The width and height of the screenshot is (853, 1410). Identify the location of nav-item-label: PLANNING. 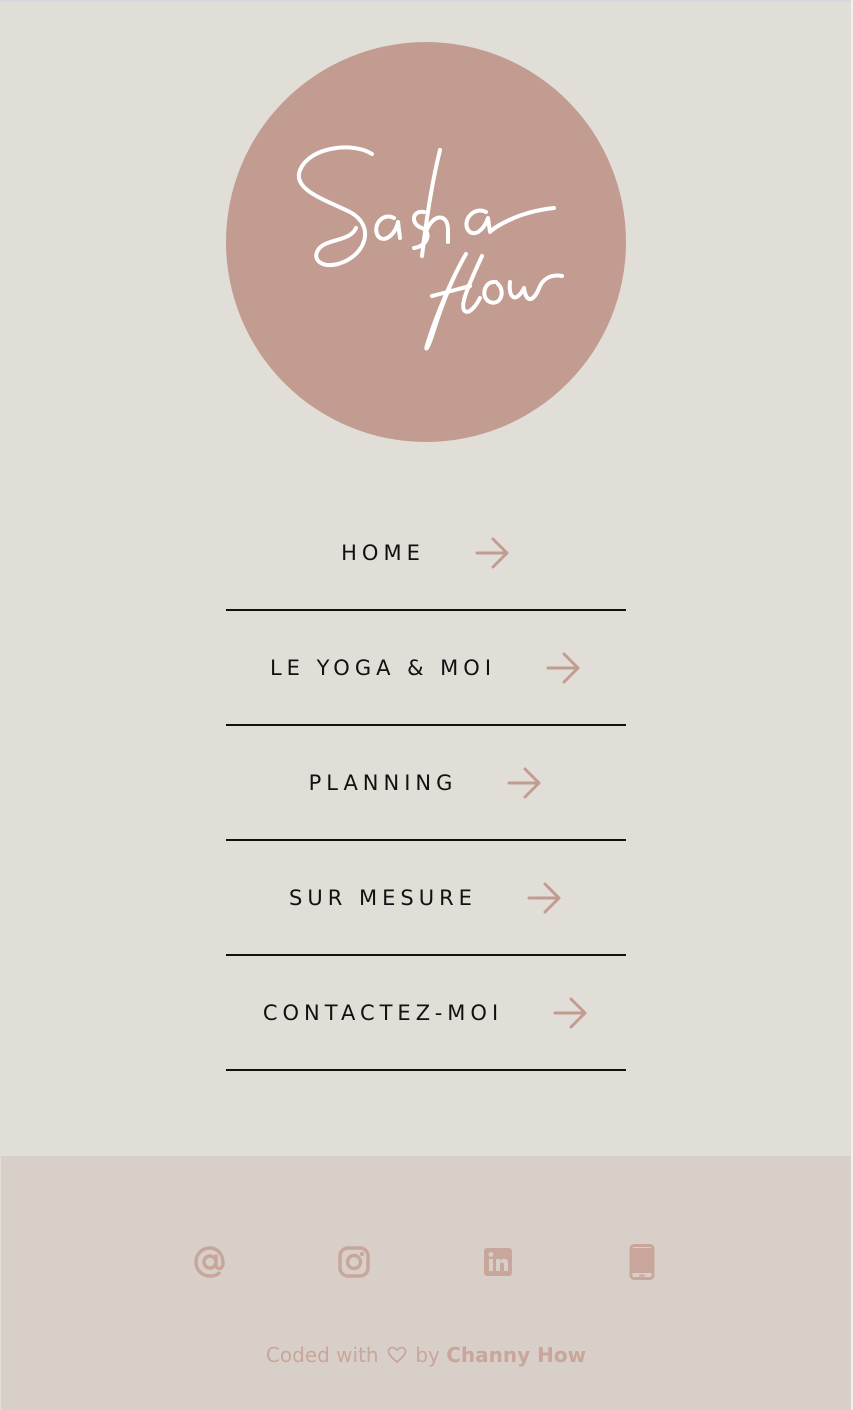
(383, 782).